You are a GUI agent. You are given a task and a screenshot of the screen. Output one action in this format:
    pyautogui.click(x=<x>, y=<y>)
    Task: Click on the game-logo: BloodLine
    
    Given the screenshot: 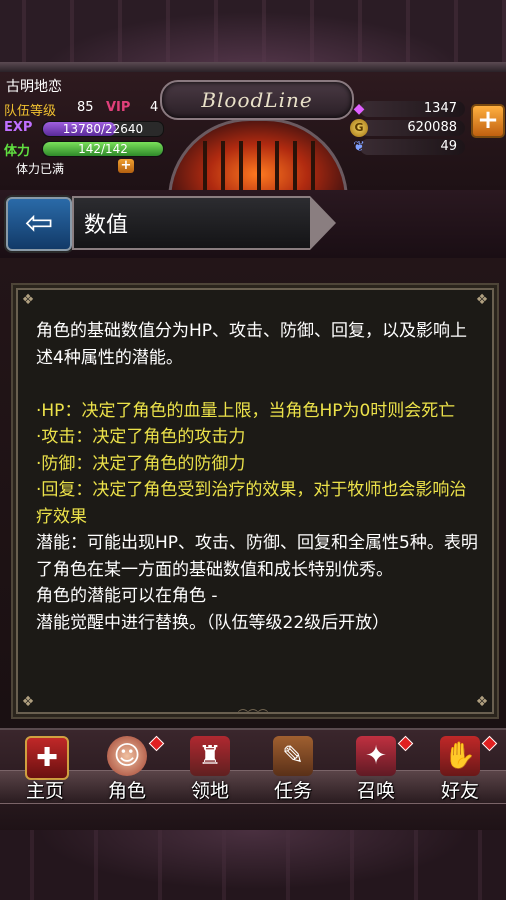 What is the action you would take?
    pyautogui.click(x=257, y=100)
    